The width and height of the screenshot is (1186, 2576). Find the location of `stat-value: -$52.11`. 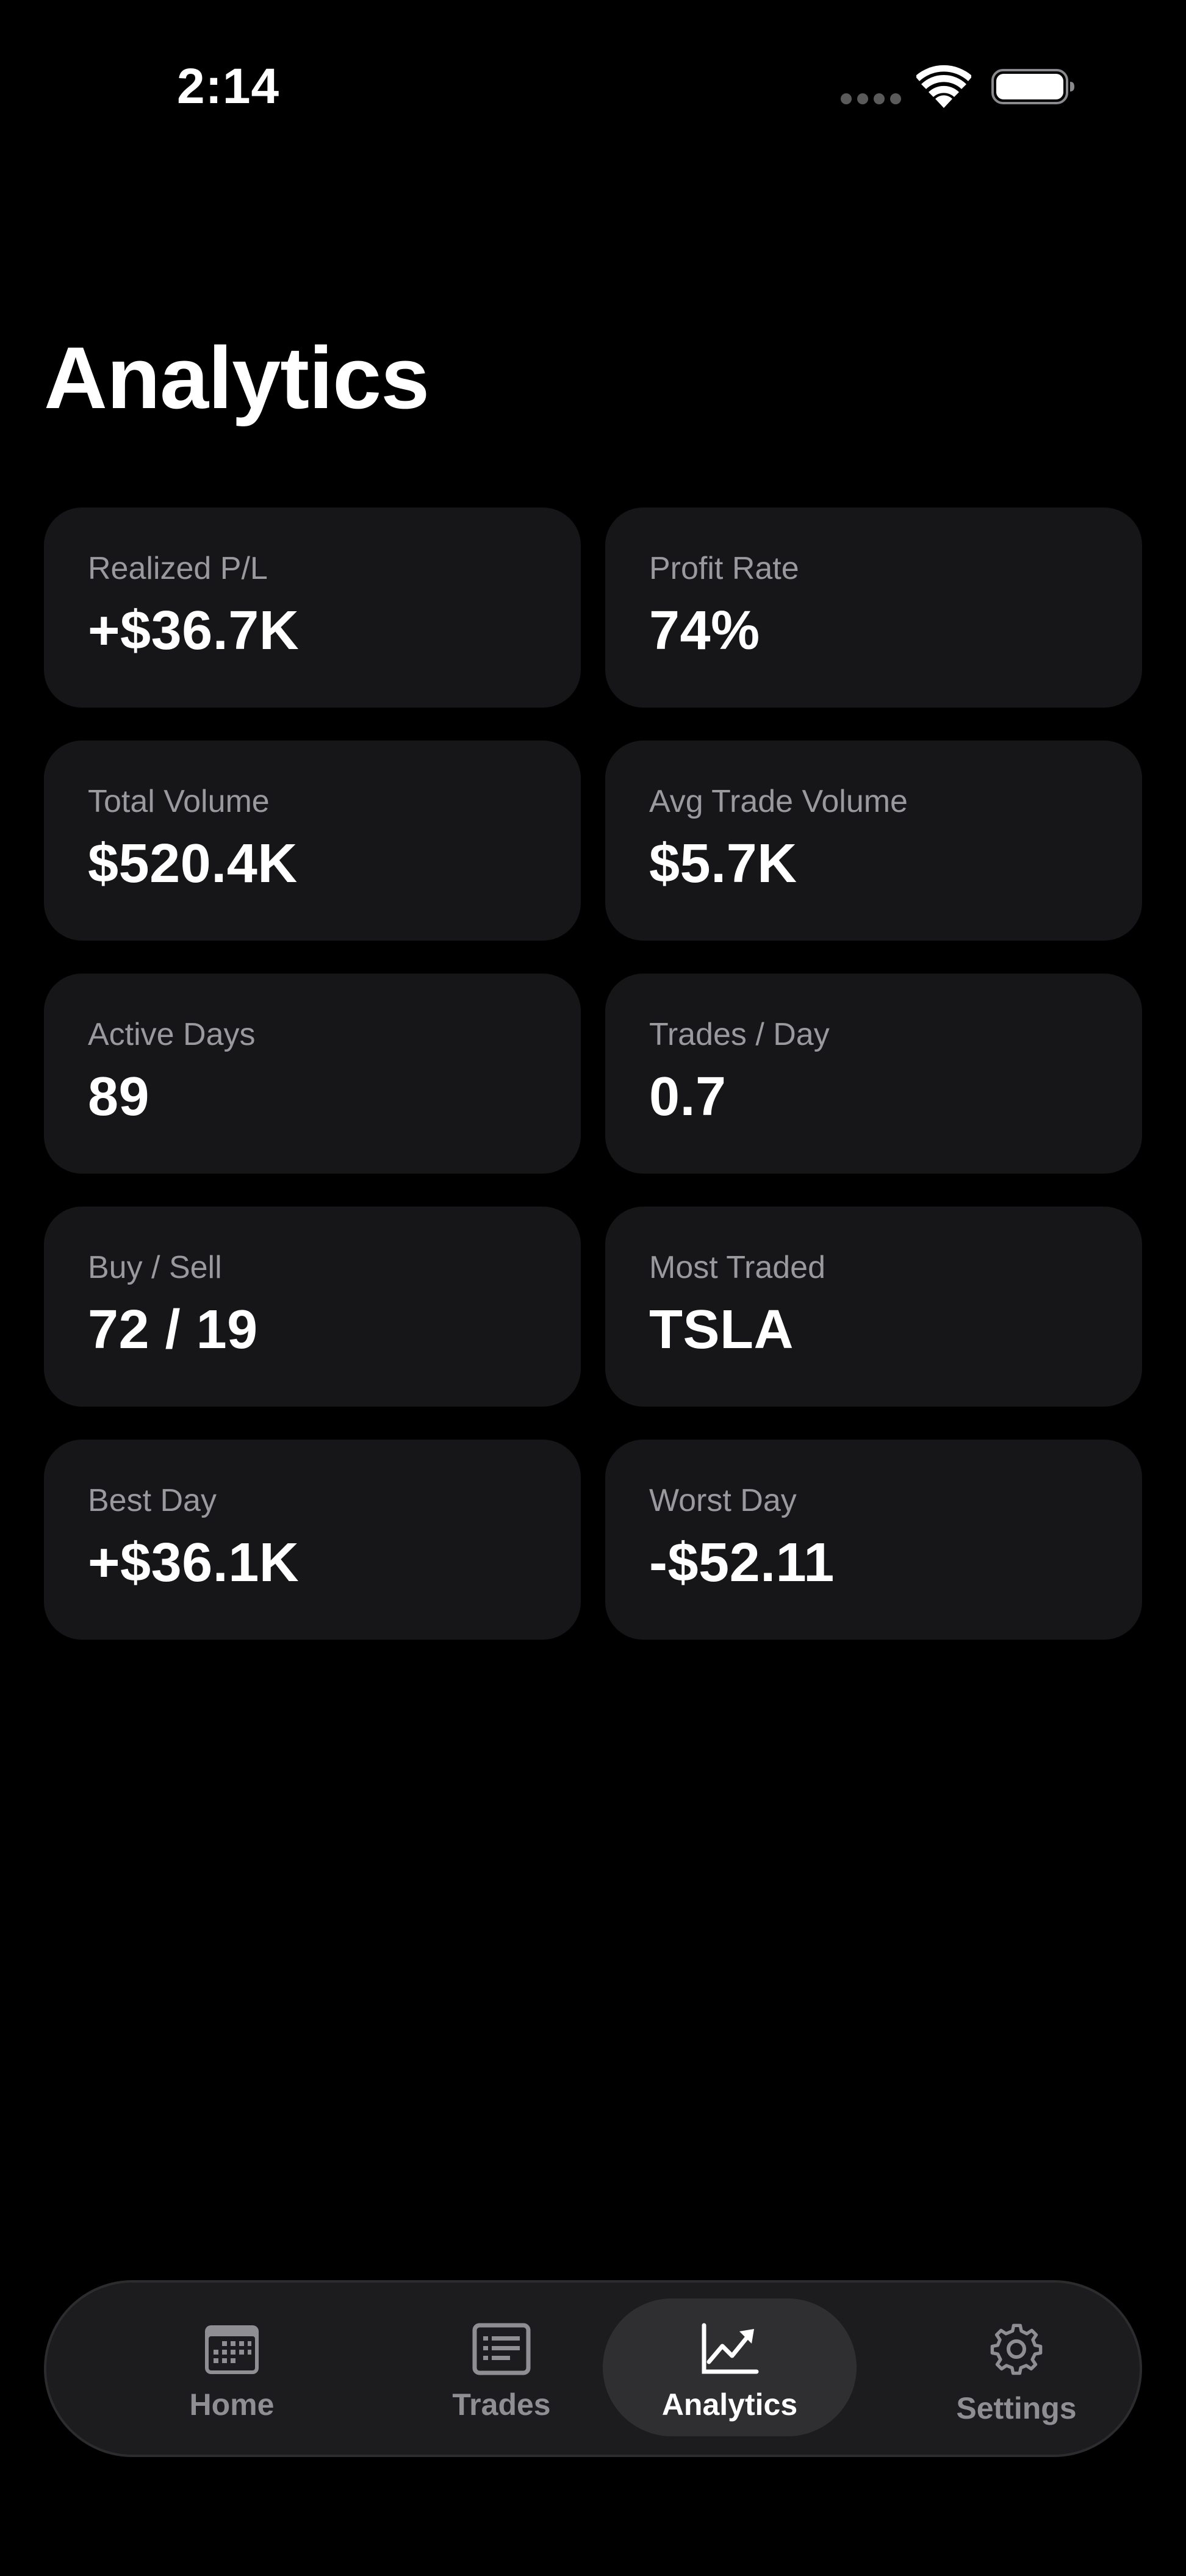

stat-value: -$52.11 is located at coordinates (742, 1563).